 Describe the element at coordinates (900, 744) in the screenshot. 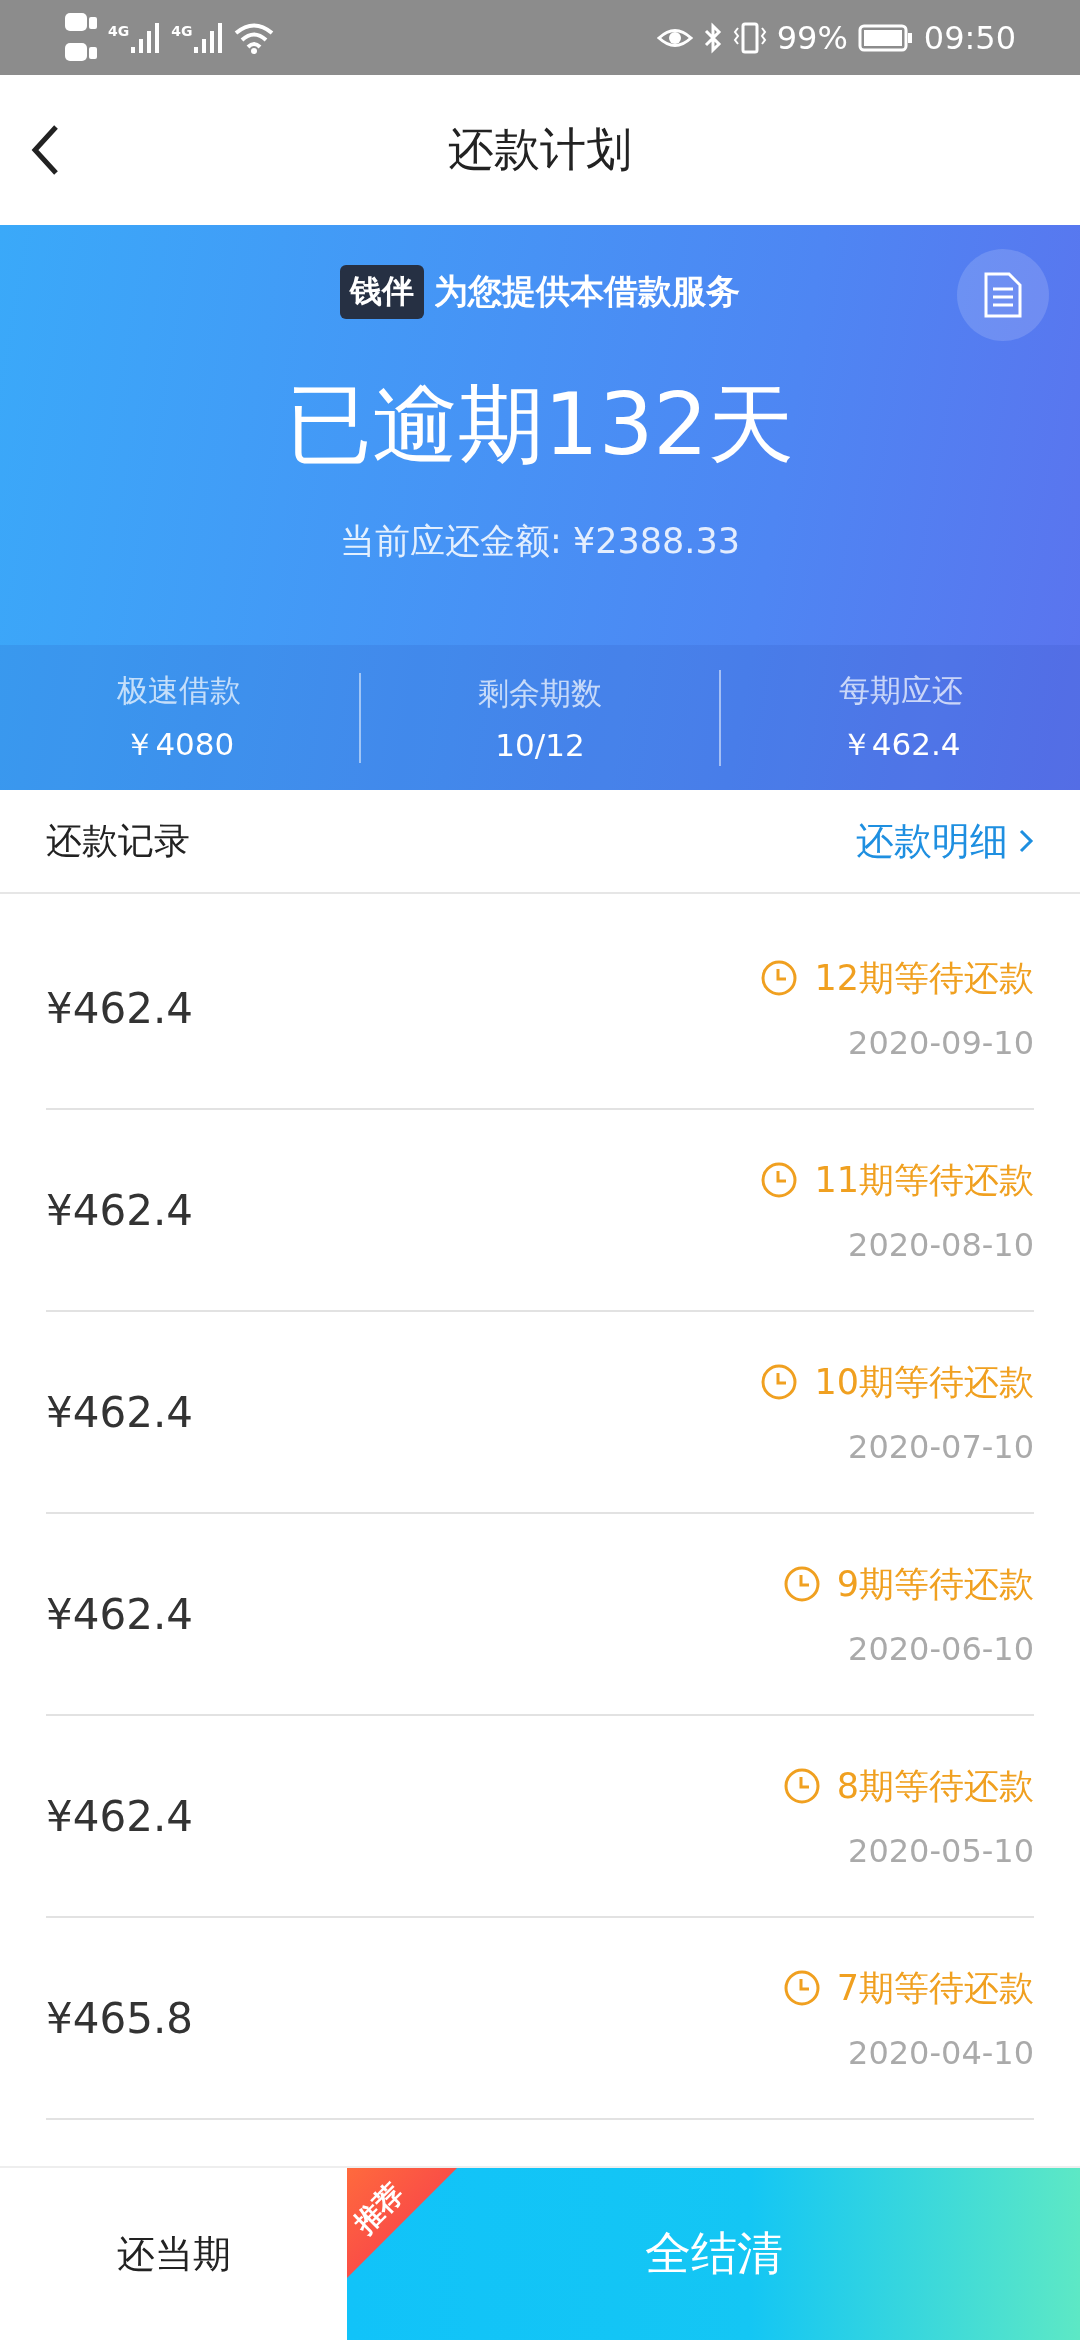

I see `stat-value: ￥462.4` at that location.